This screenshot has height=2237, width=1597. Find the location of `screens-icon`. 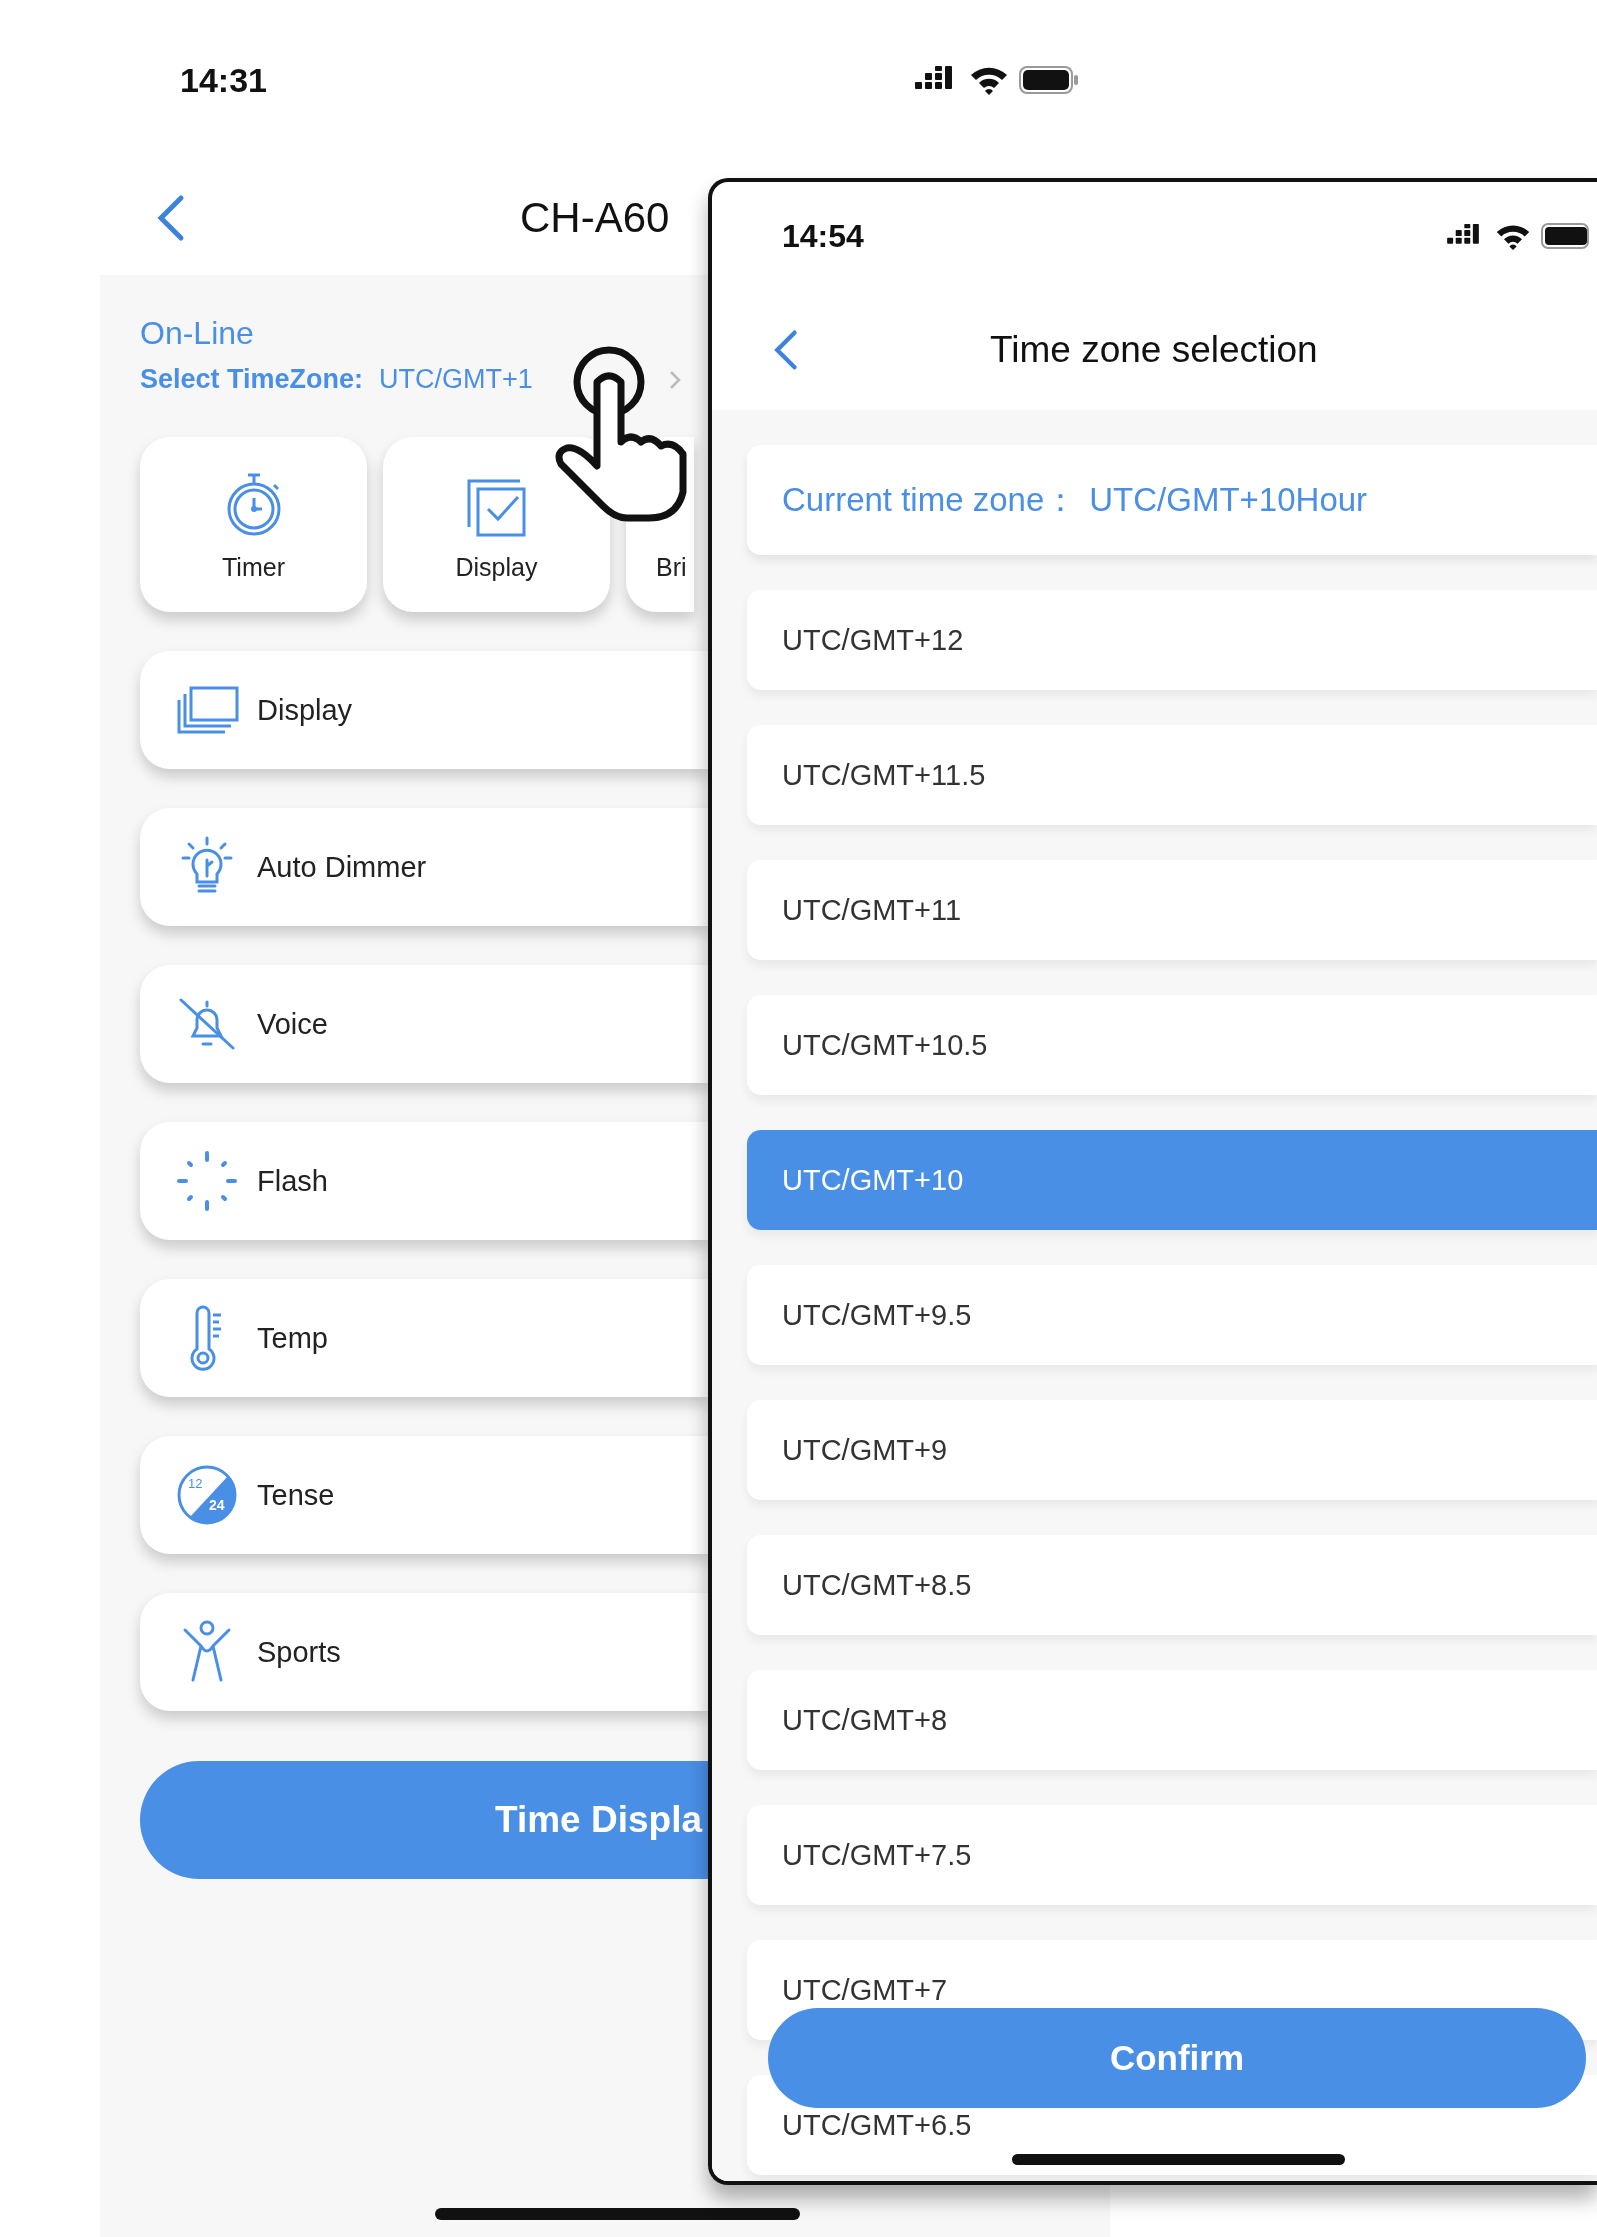

screens-icon is located at coordinates (207, 710).